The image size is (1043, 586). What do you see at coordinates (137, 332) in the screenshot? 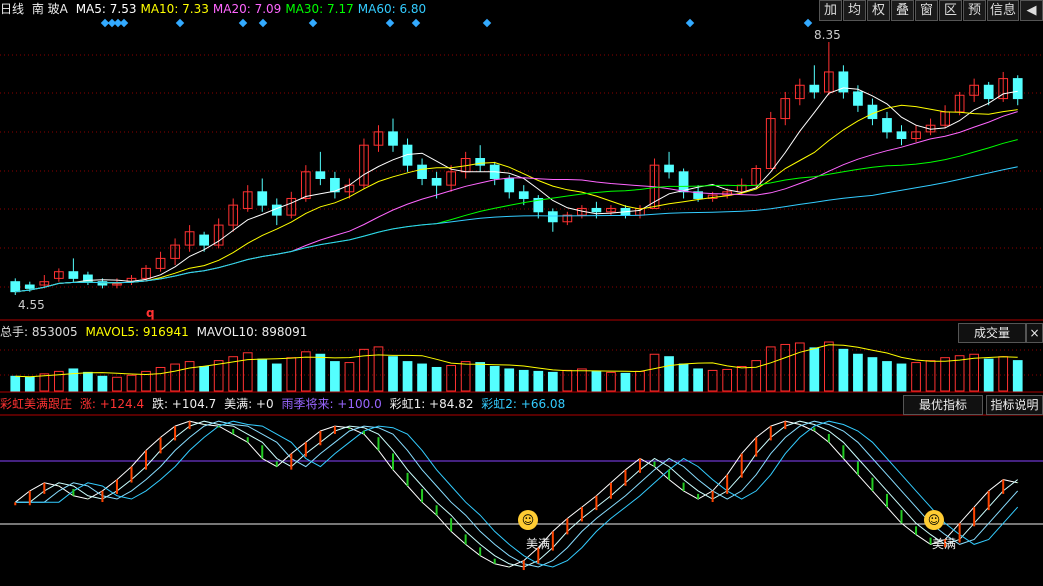
I see `mavol5: MAVOL5: 916941` at bounding box center [137, 332].